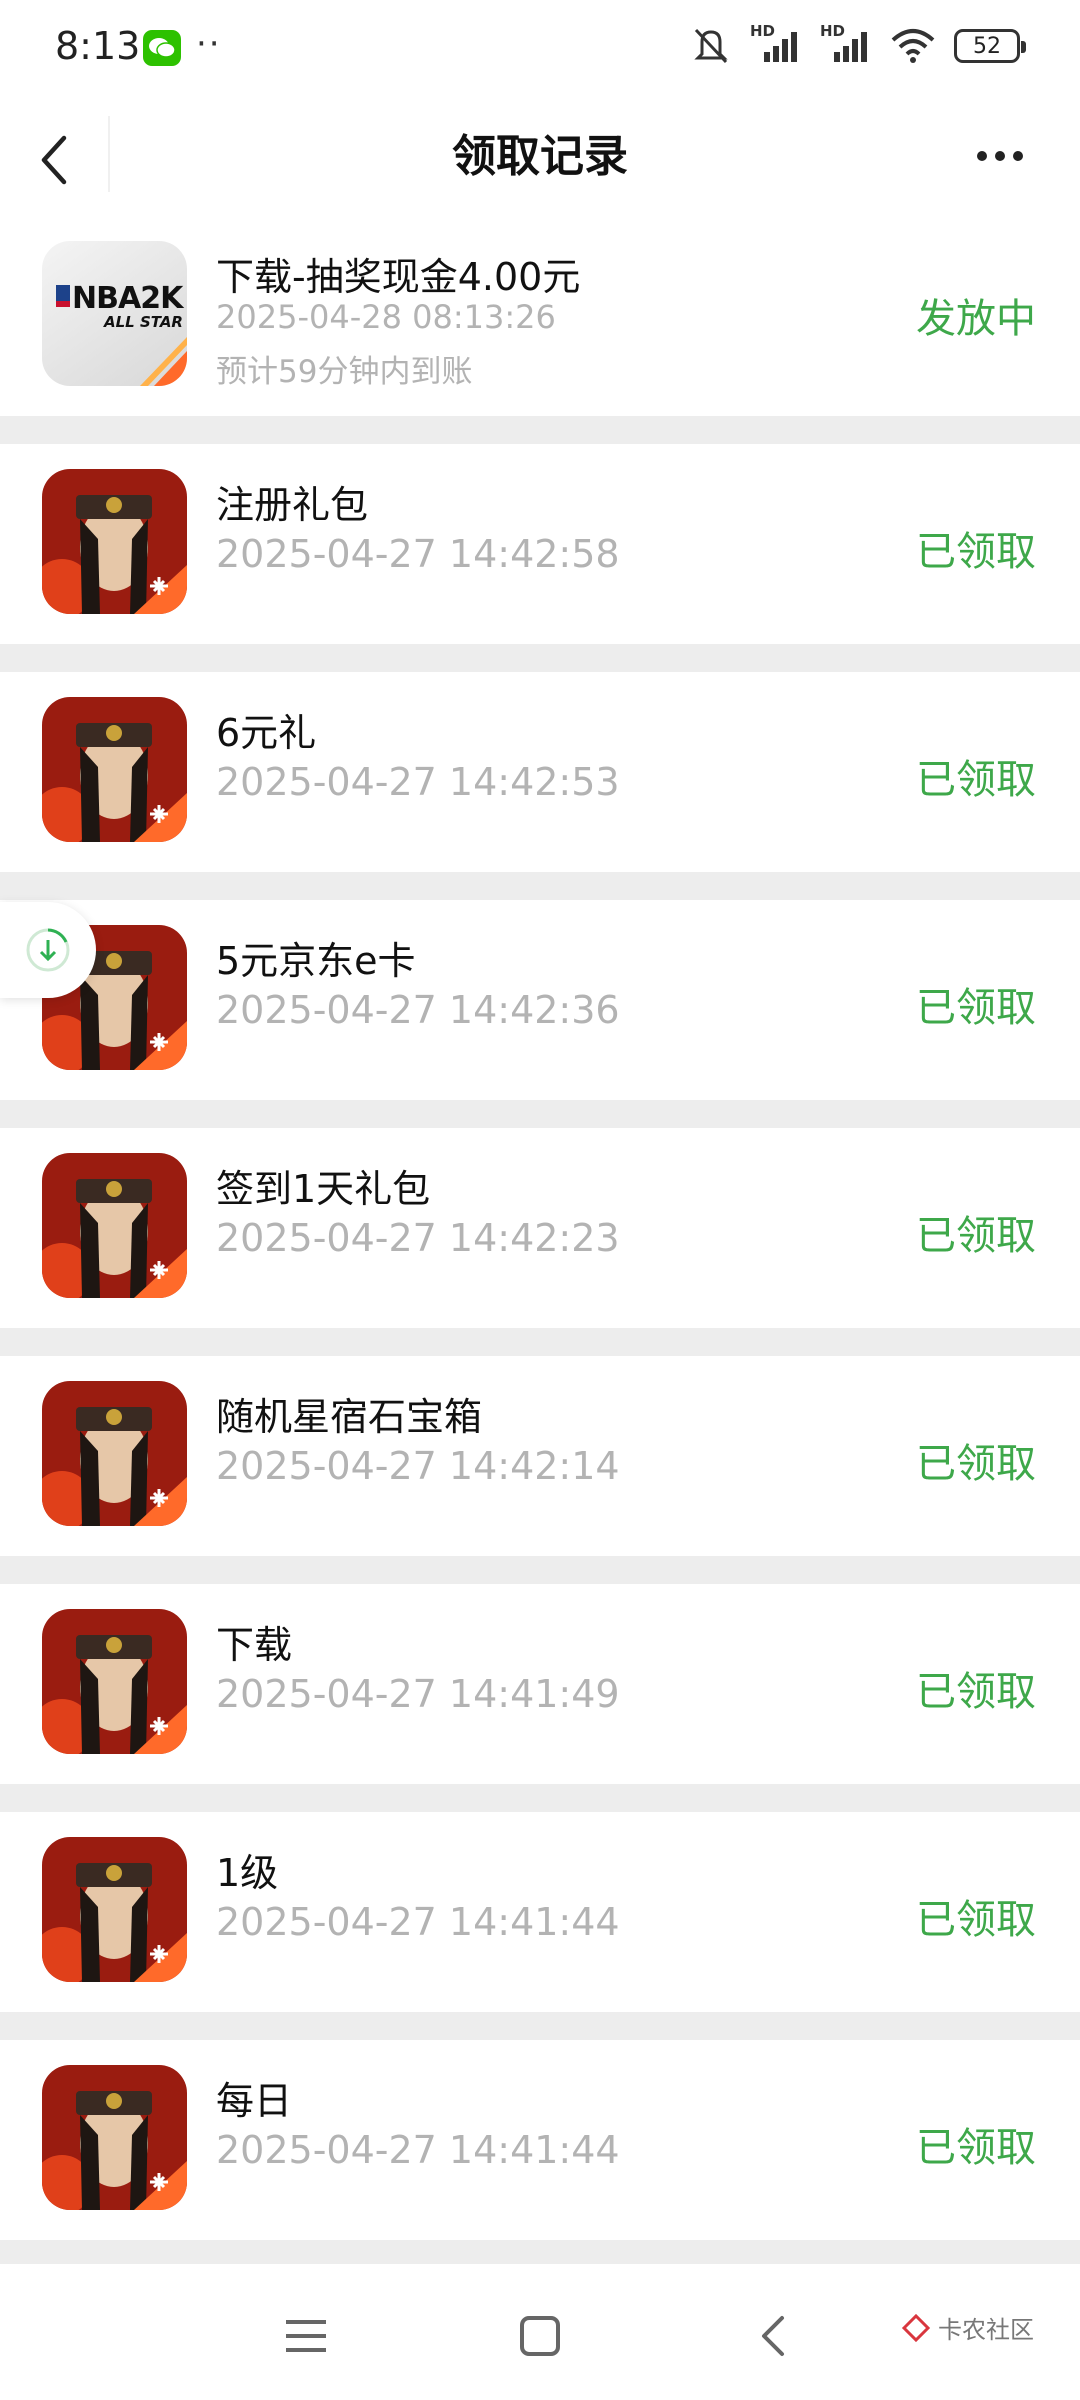 The image size is (1080, 2400). What do you see at coordinates (254, 2101) in the screenshot?
I see `record-title: 每日` at bounding box center [254, 2101].